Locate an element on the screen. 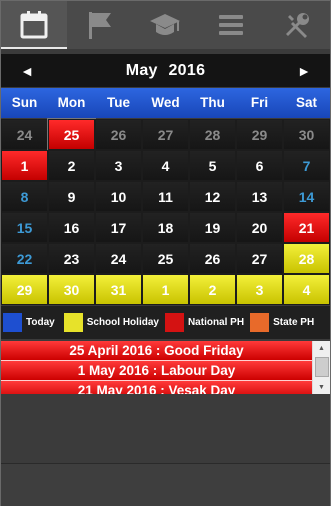 The width and height of the screenshot is (331, 506). calendar-day: 9 is located at coordinates (71, 196).